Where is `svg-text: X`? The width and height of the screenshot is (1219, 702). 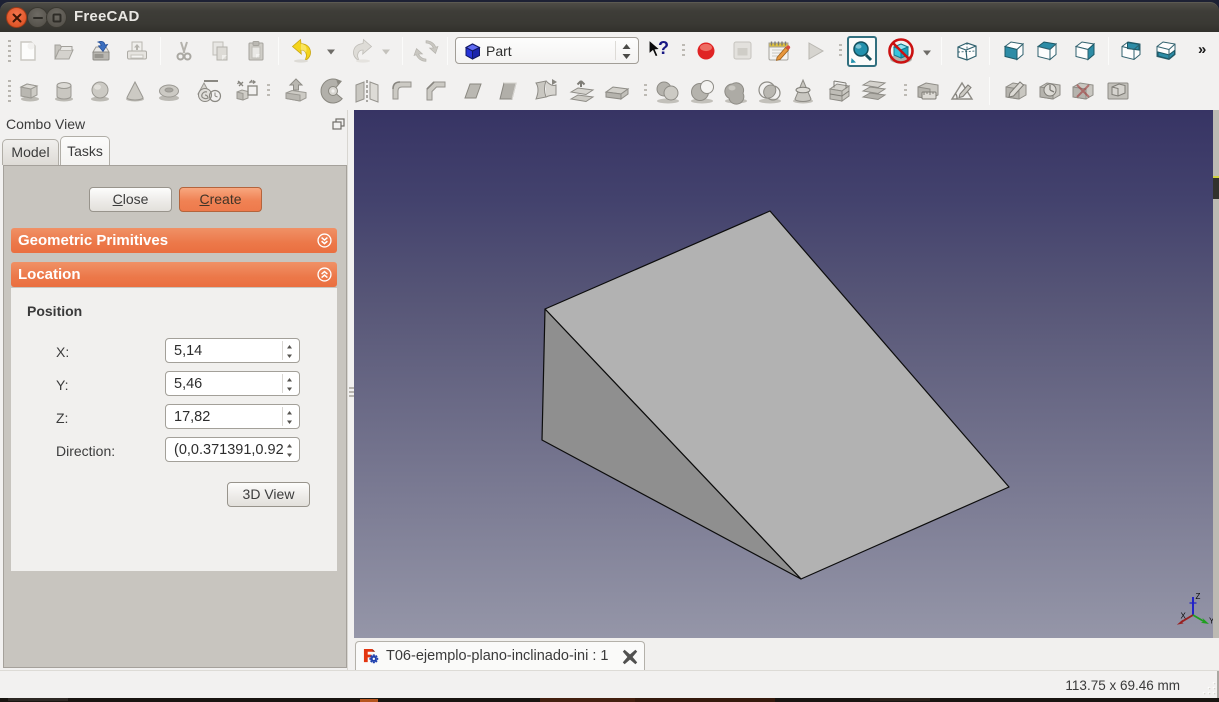 svg-text: X is located at coordinates (1184, 616).